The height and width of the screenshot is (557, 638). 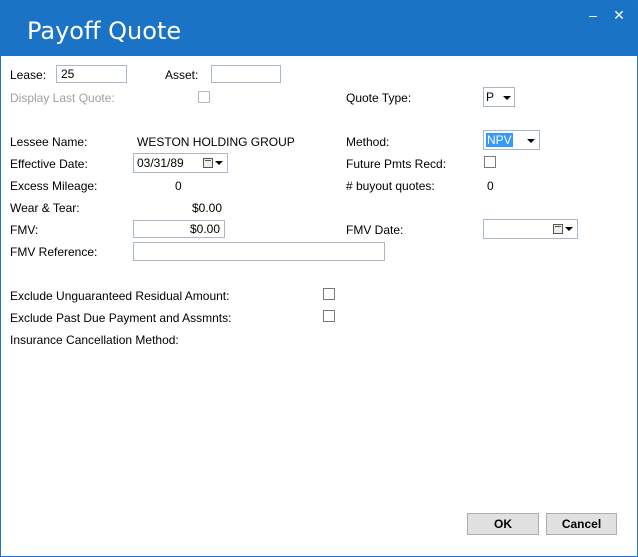 What do you see at coordinates (24, 230) in the screenshot?
I see `fmv-label: FMV:` at bounding box center [24, 230].